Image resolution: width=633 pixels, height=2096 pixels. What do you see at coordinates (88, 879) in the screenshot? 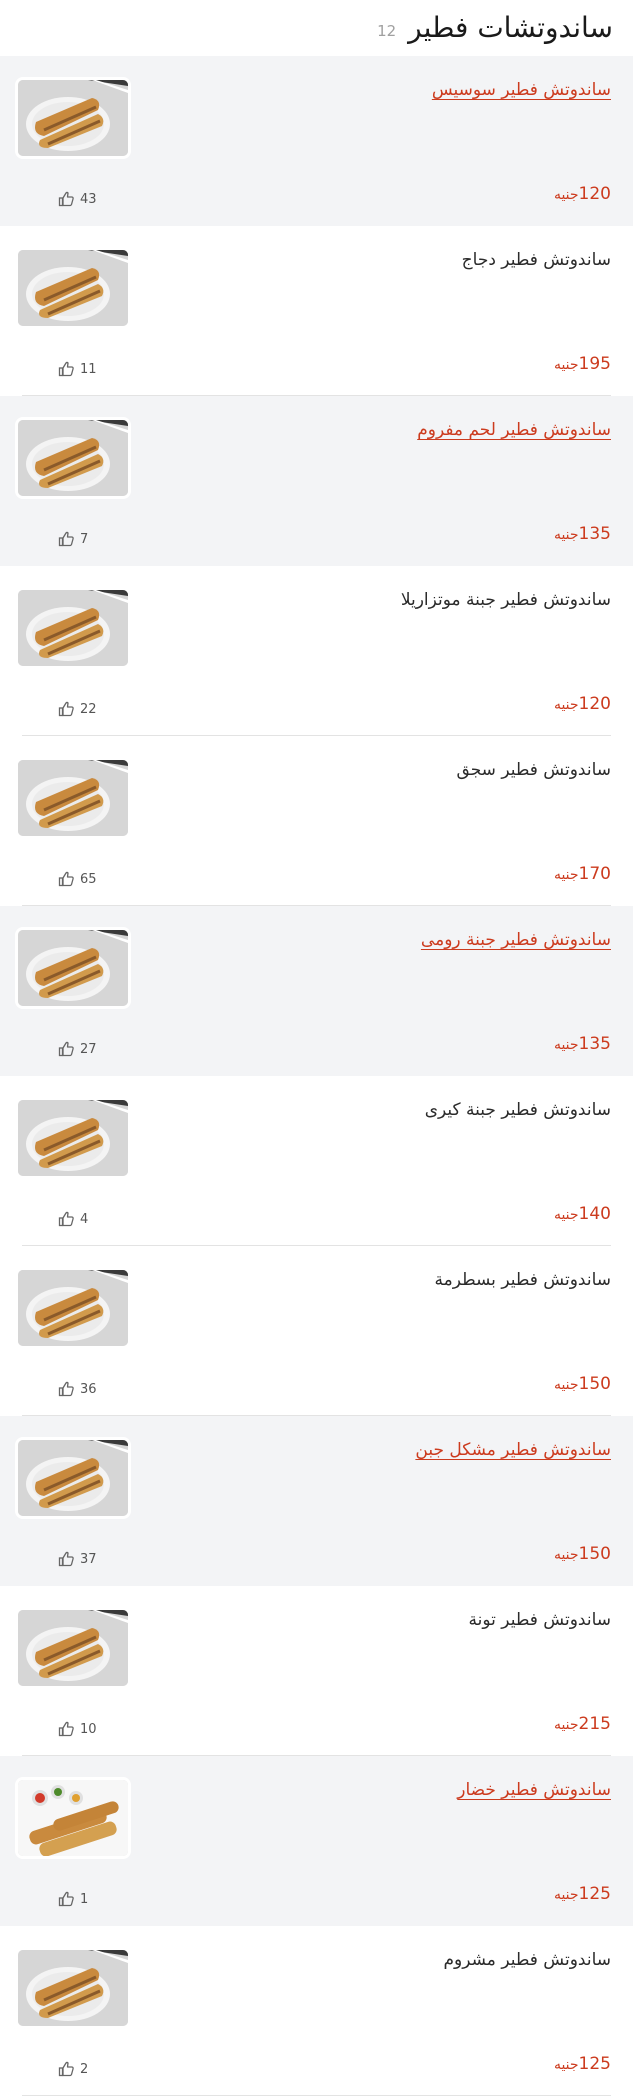
I see `like-count: 65` at bounding box center [88, 879].